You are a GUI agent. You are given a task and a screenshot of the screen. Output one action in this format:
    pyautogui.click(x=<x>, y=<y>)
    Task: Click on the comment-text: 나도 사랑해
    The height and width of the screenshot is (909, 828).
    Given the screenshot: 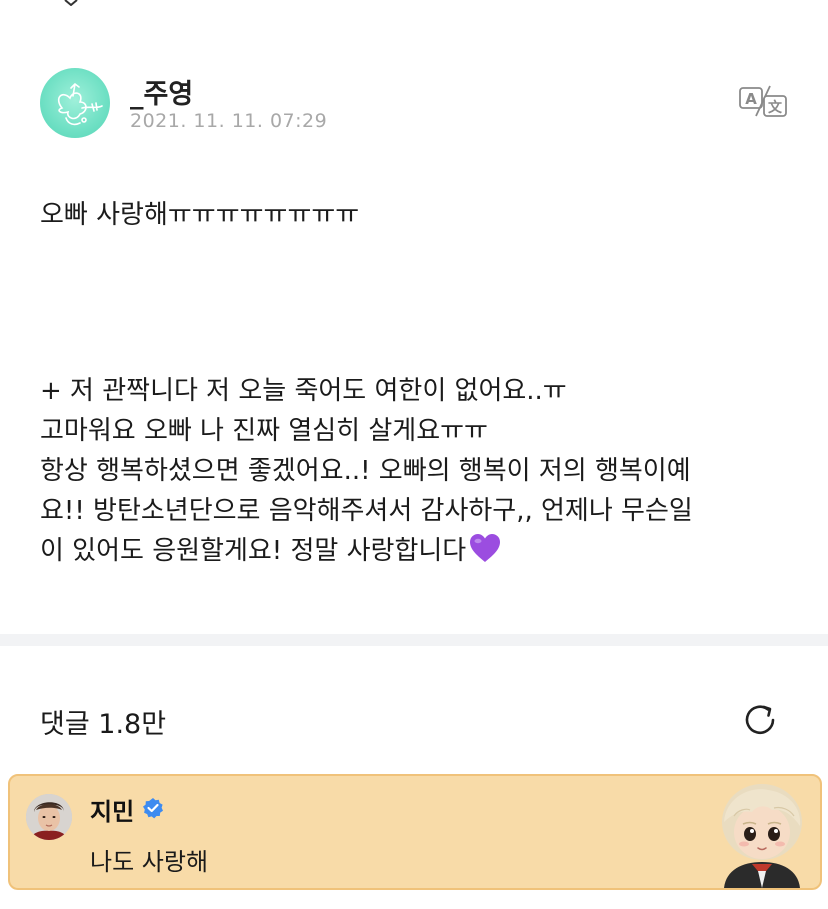 What is the action you would take?
    pyautogui.click(x=149, y=862)
    